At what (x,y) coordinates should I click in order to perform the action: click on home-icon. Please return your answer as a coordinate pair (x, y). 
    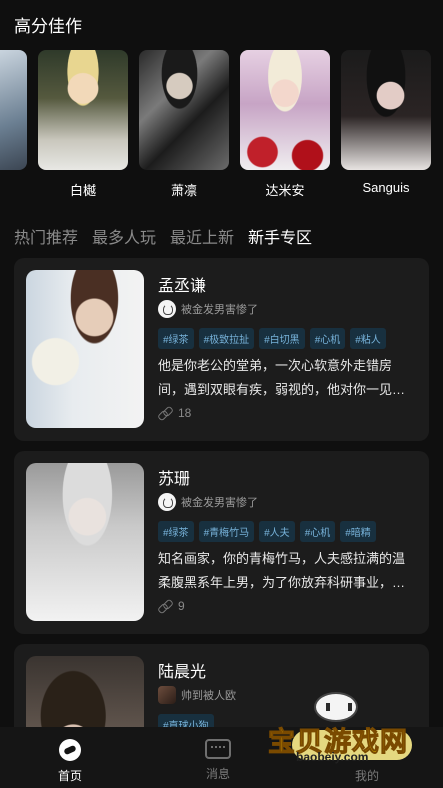
    Looking at the image, I should click on (70, 750).